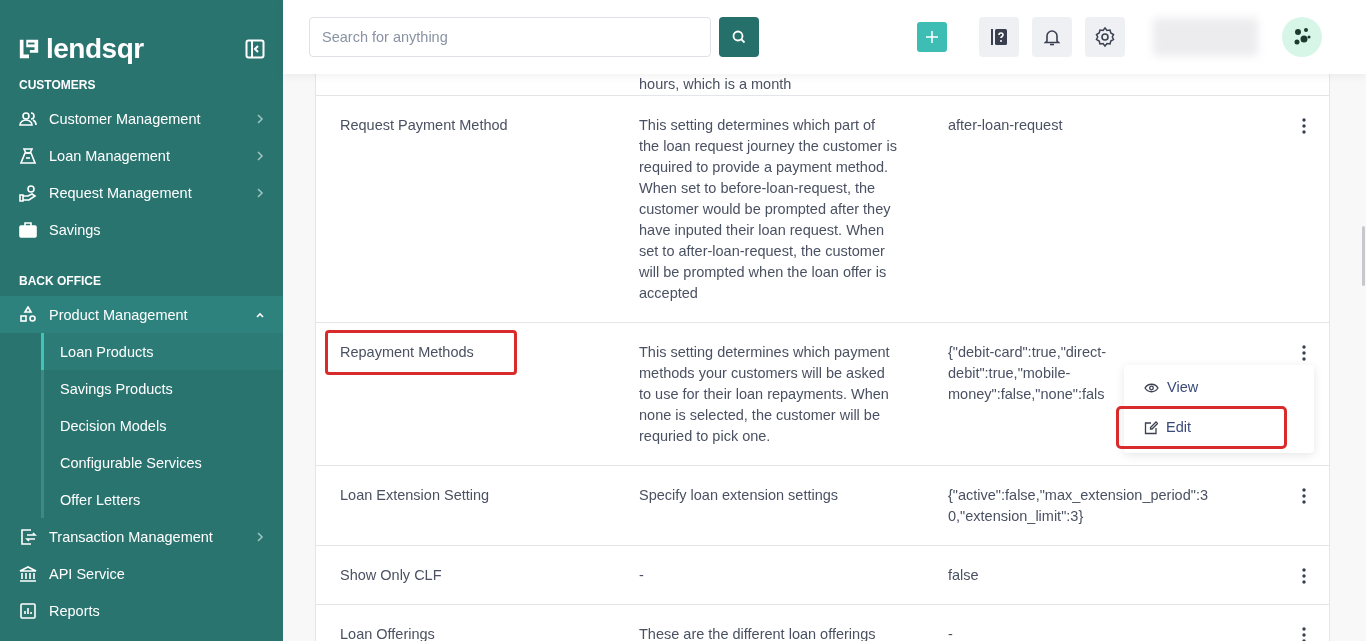  Describe the element at coordinates (415, 495) in the screenshot. I see `table-cell-text: Loan Extension Setting` at that location.